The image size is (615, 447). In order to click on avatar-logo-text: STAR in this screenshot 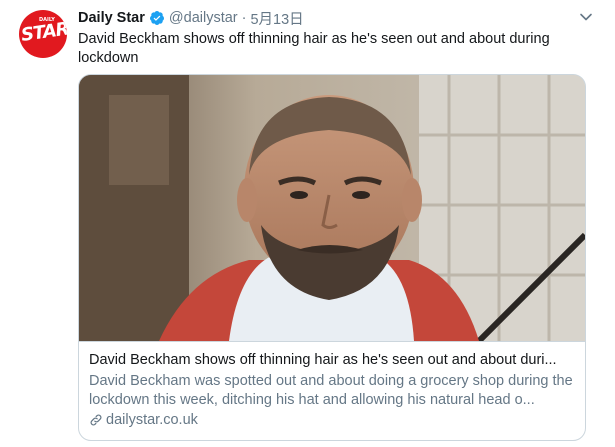, I will do `click(43, 32)`.